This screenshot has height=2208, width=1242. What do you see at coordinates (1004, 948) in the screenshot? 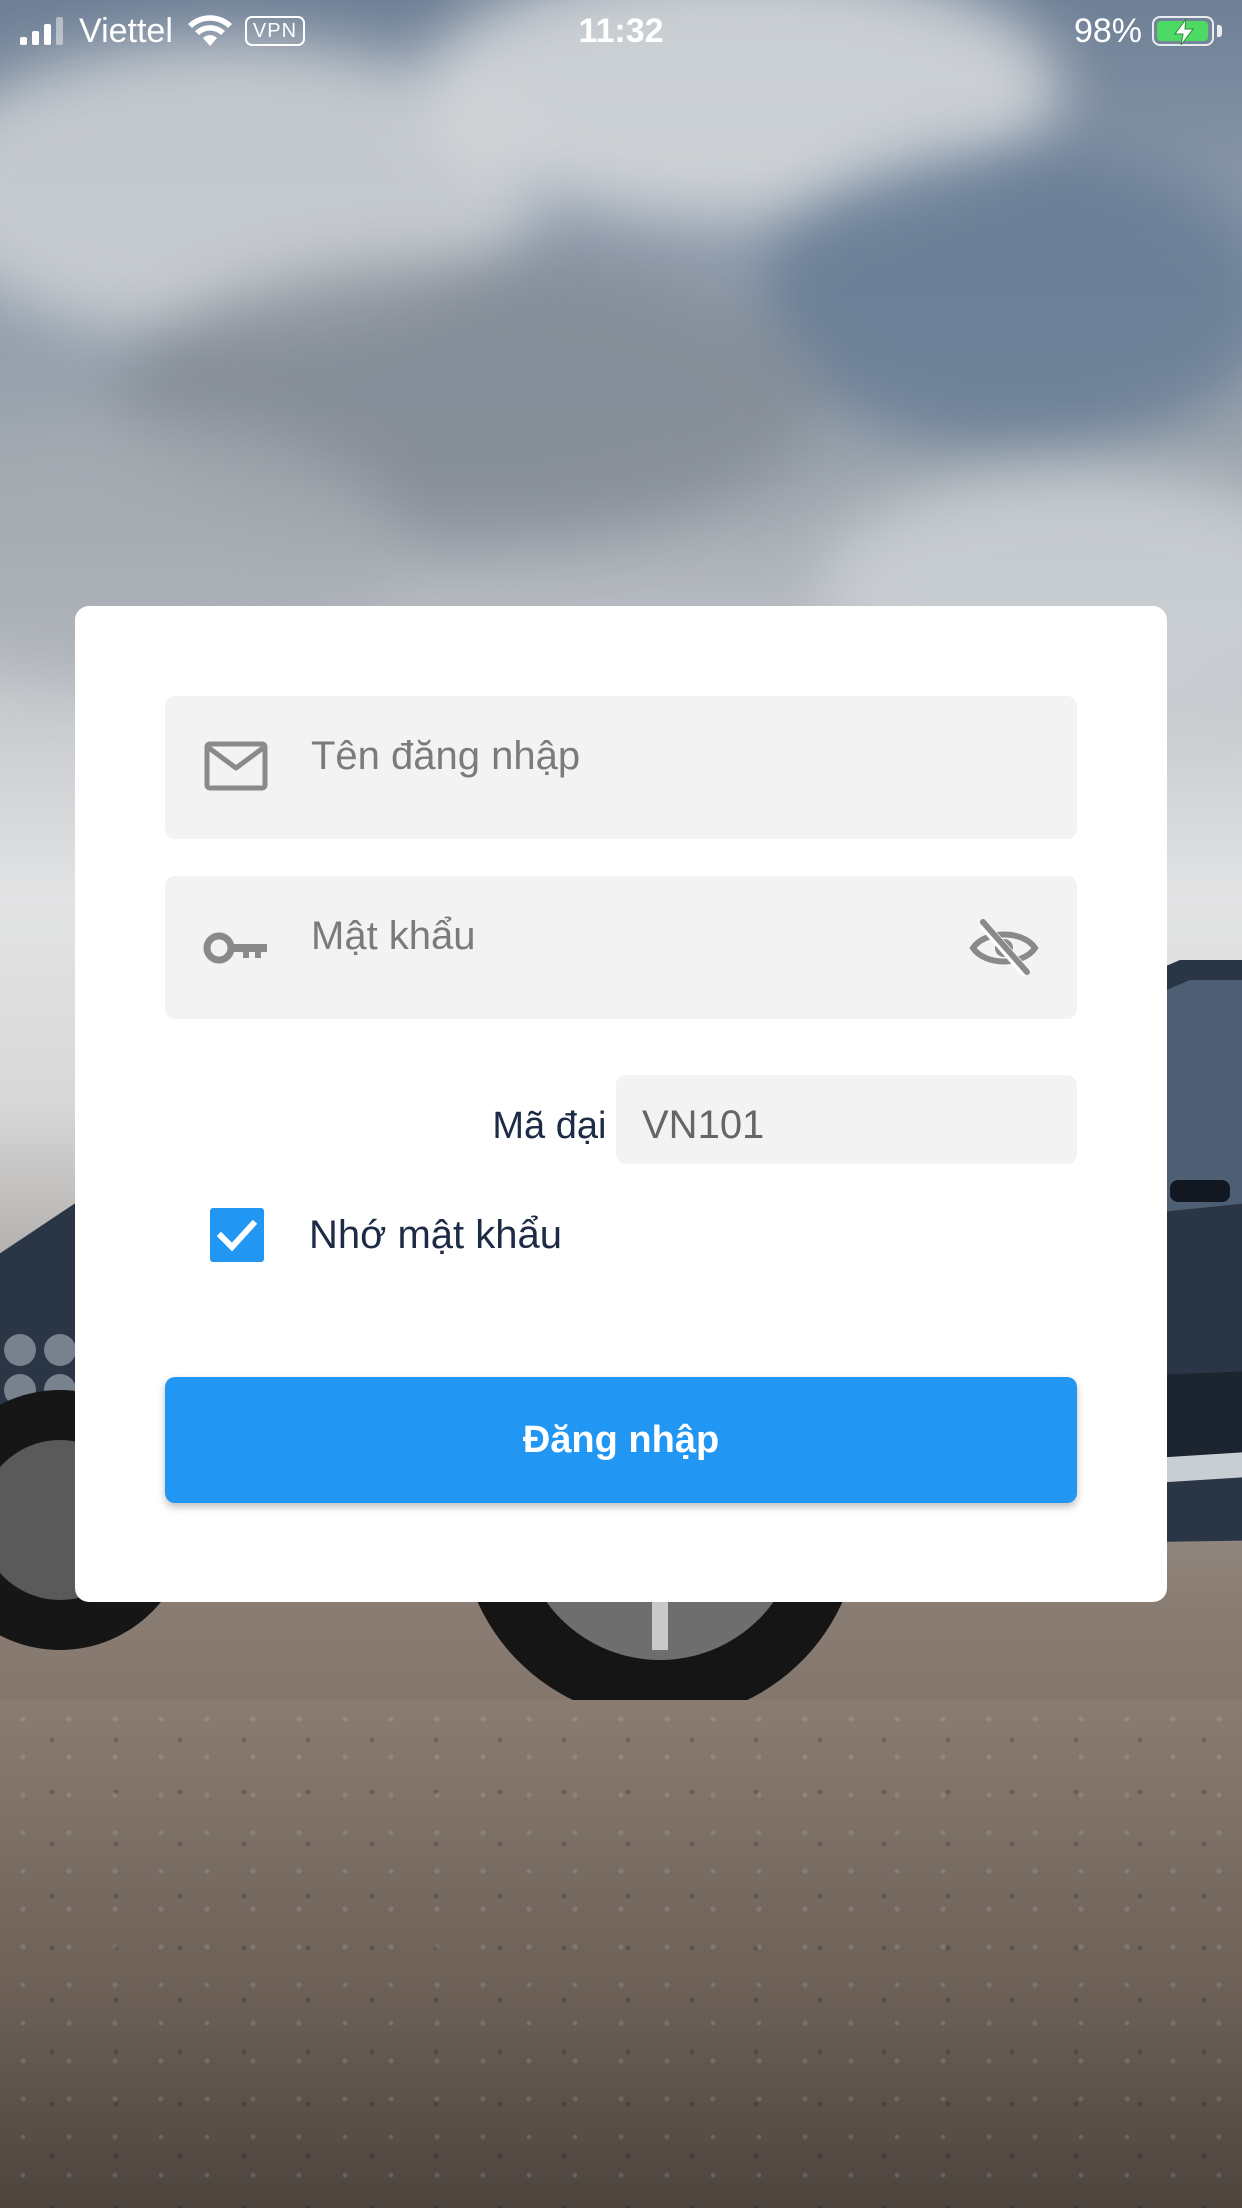
I see `eye-off-icon` at bounding box center [1004, 948].